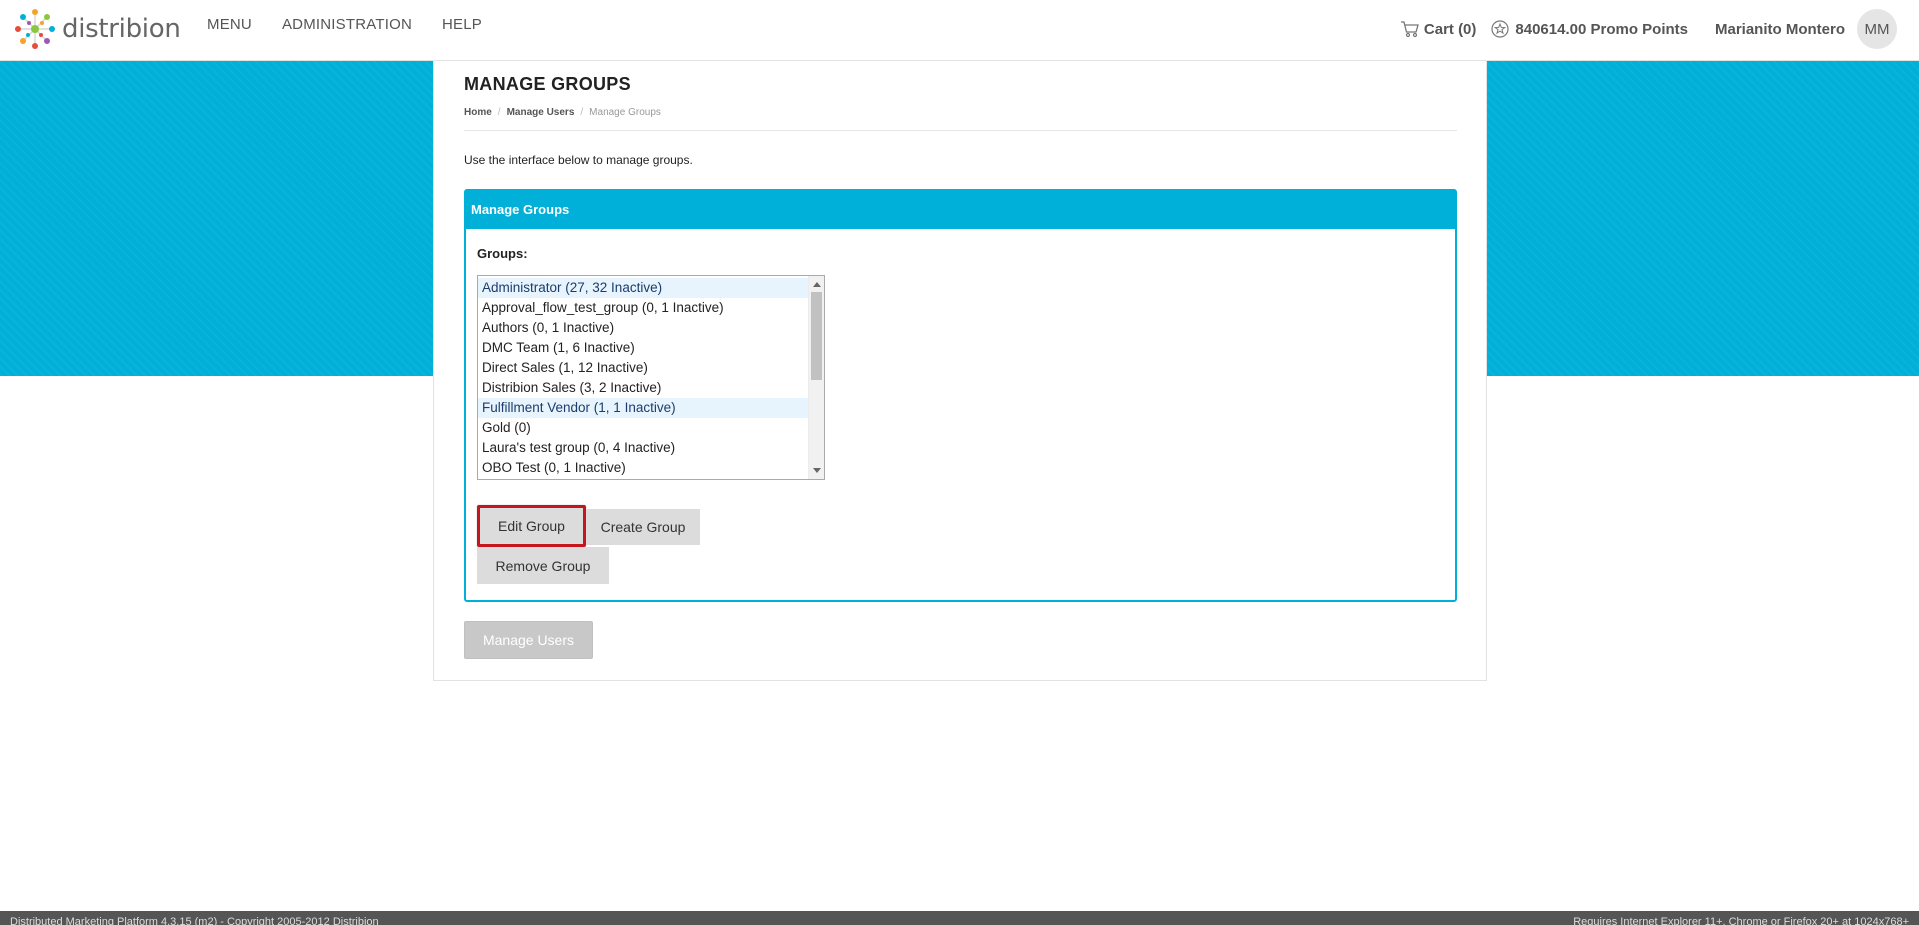 The width and height of the screenshot is (1919, 925). I want to click on group-option: OBO Test (0, 1 Inactive), so click(643, 468).